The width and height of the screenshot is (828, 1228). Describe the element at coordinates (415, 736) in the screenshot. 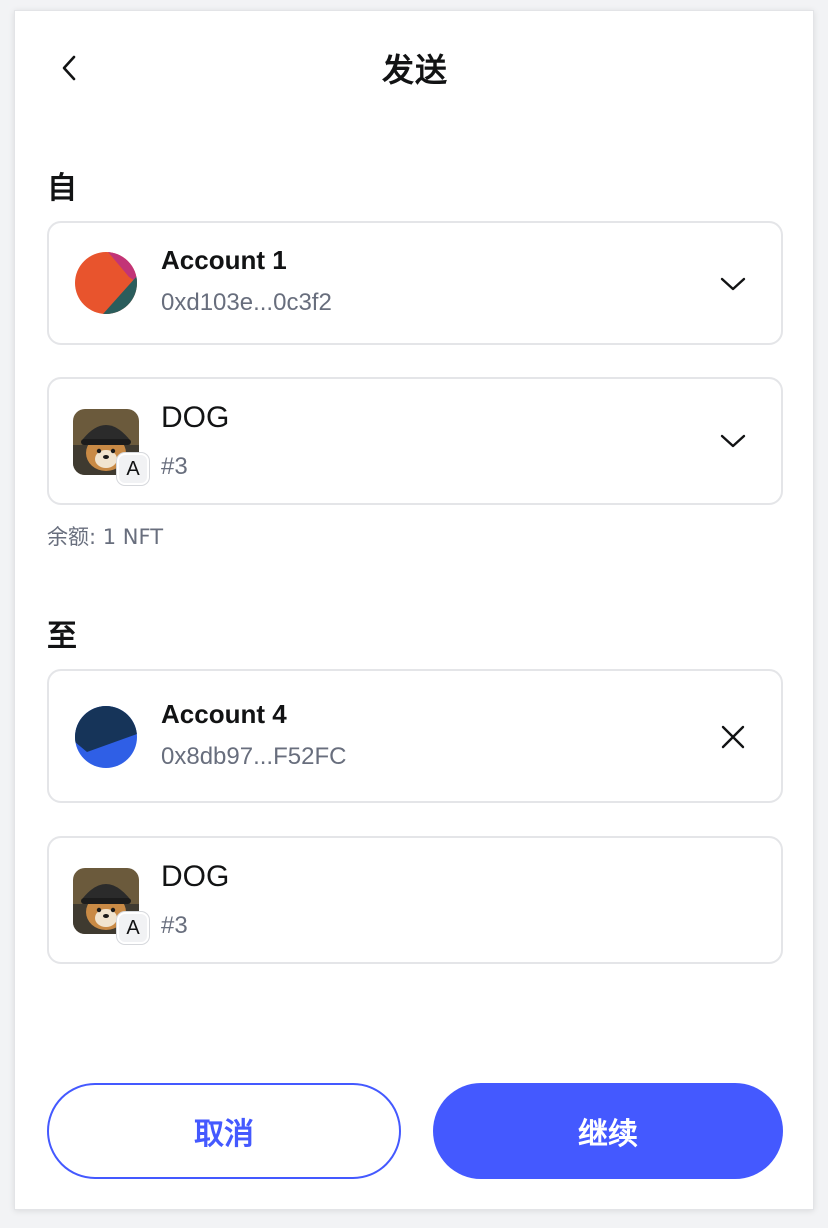

I see `to-account-field: Account 4 0x8db97...F52FC` at that location.